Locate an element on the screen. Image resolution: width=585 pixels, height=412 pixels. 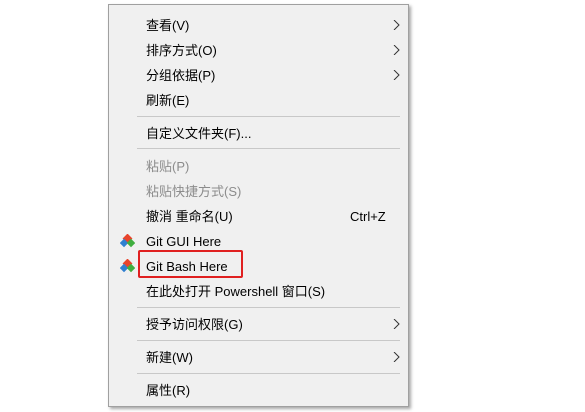
menu-item-label: 分组依据(P) is located at coordinates (181, 75).